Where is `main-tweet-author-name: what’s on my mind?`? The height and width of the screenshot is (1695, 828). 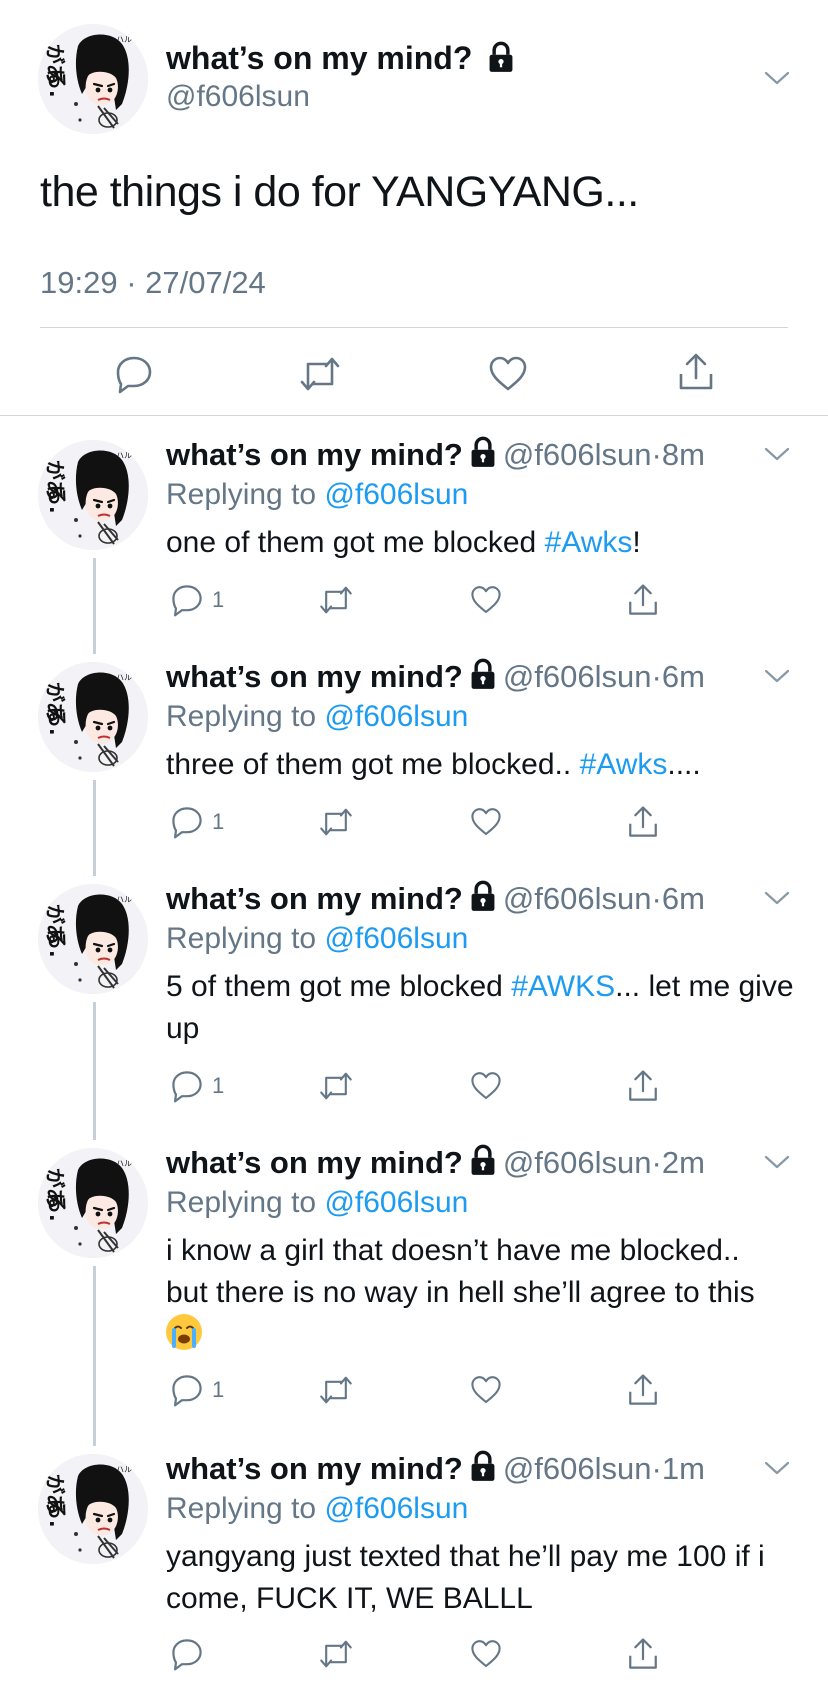 main-tweet-author-name: what’s on my mind? is located at coordinates (343, 58).